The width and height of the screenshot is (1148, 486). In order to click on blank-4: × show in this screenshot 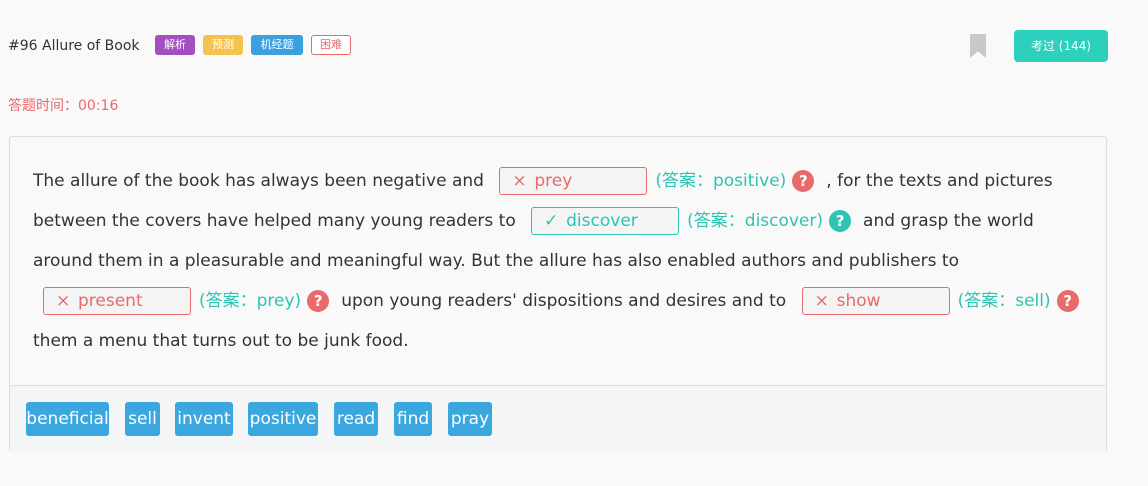, I will do `click(875, 301)`.